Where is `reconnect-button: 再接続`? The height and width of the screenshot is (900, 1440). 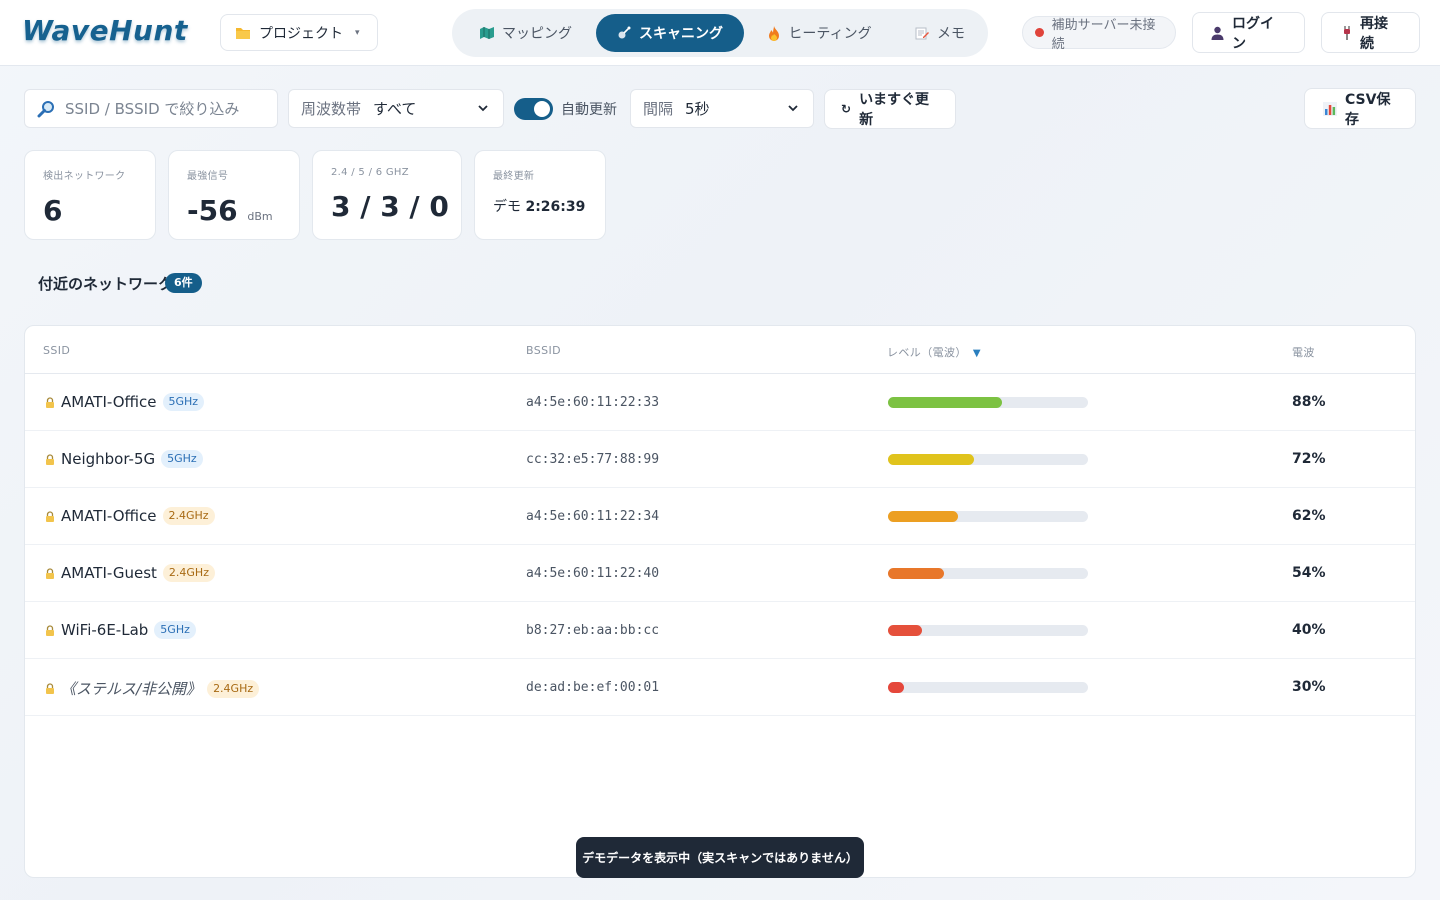 reconnect-button: 再接続 is located at coordinates (1370, 32).